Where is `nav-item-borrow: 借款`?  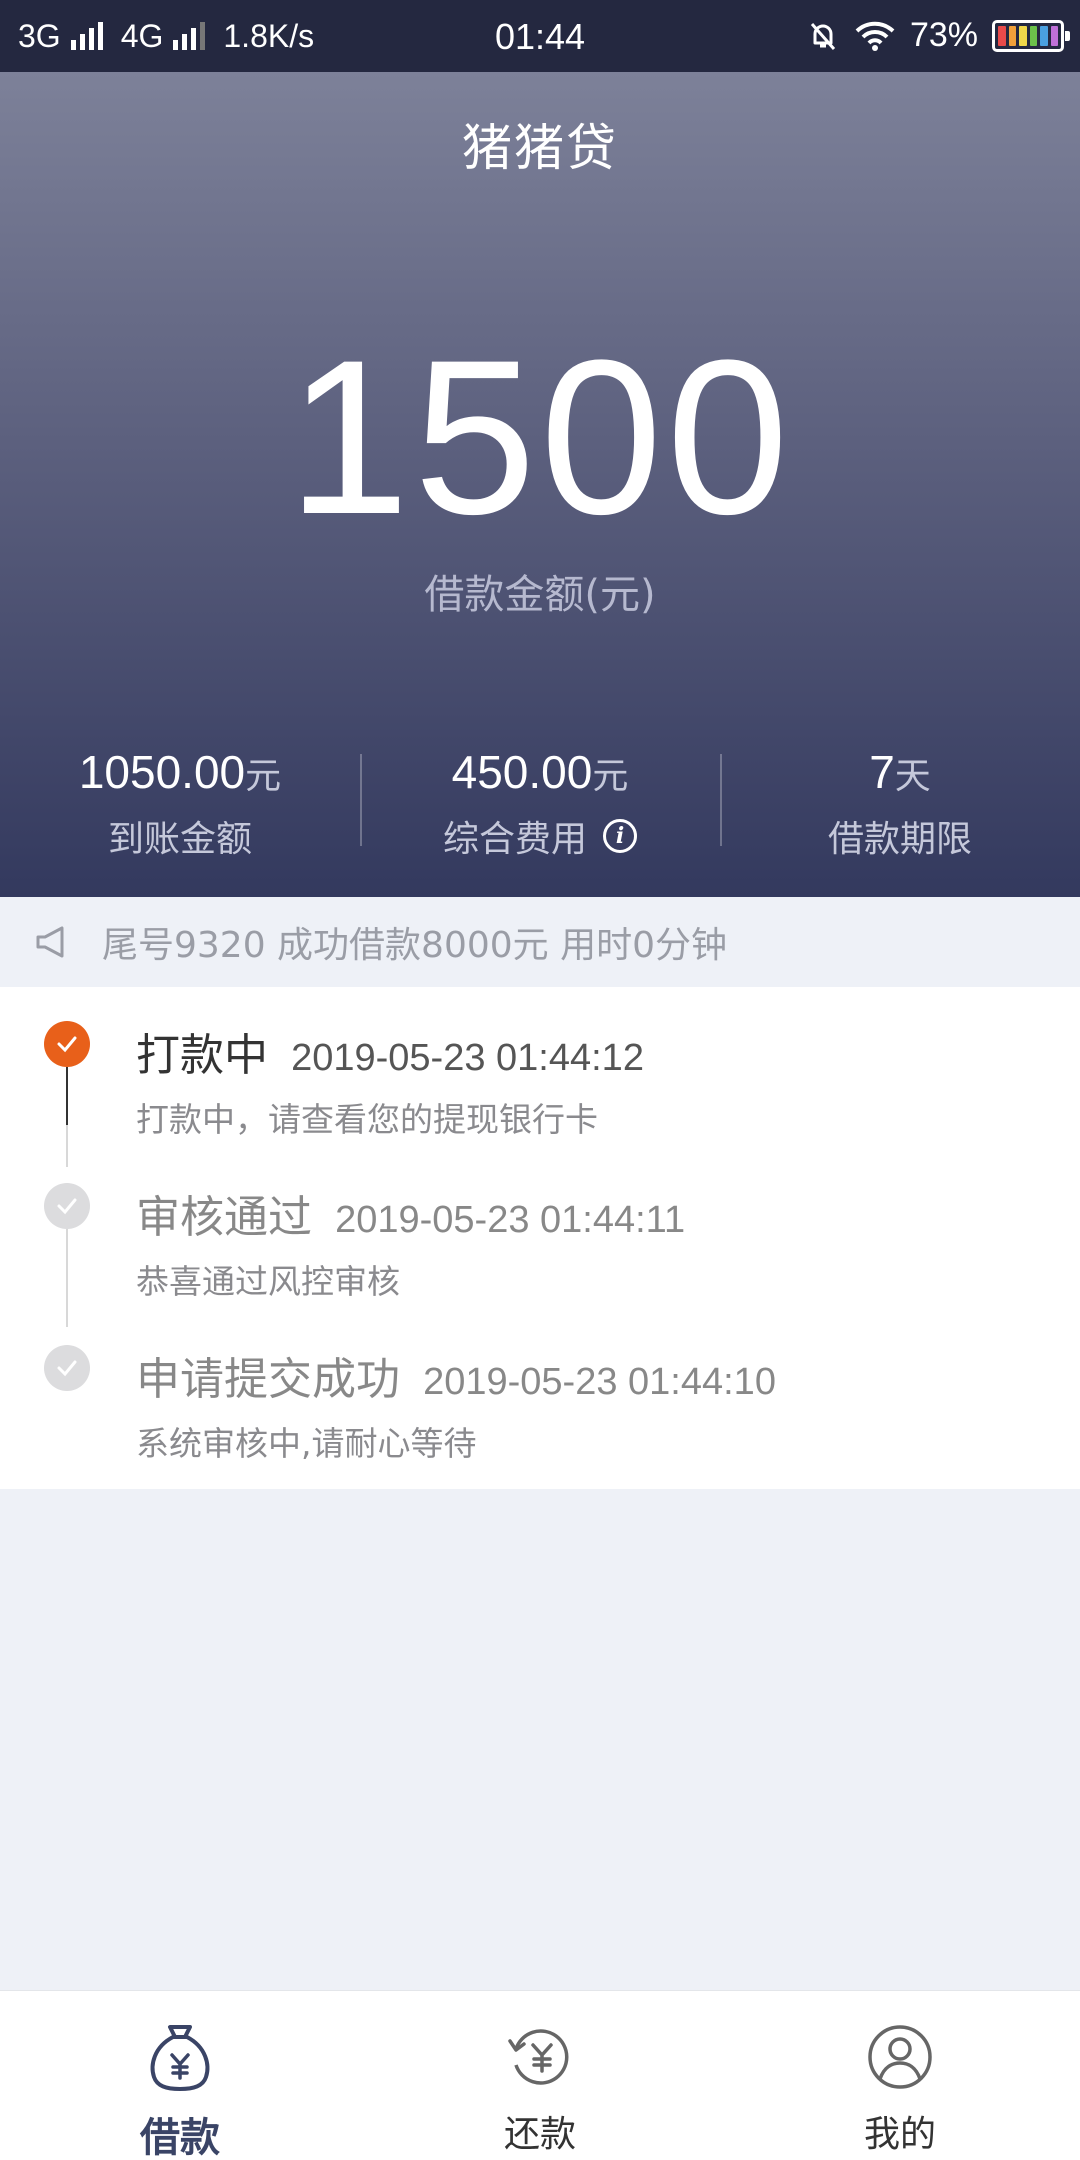 nav-item-borrow: 借款 is located at coordinates (180, 2075).